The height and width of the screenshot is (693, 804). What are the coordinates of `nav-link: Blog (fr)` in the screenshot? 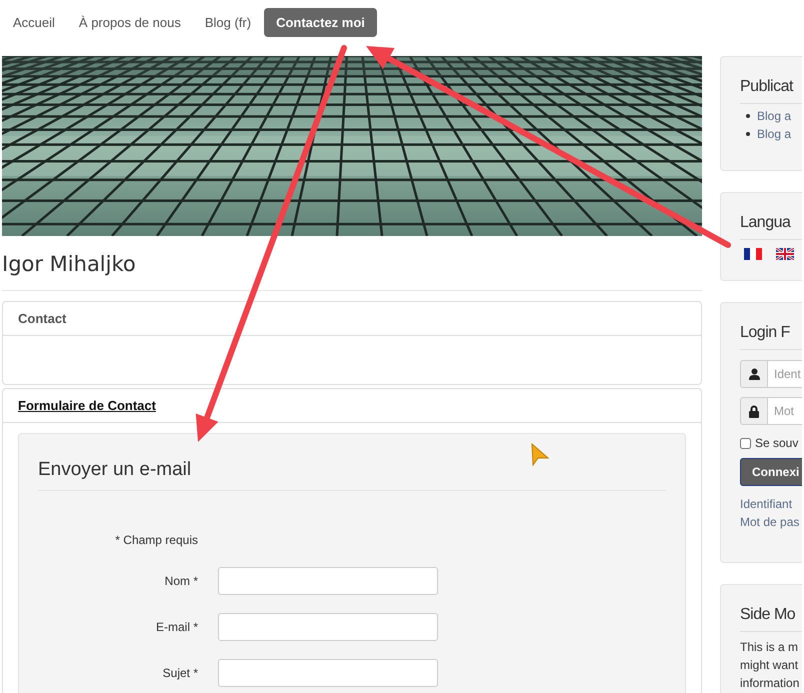 It's located at (228, 22).